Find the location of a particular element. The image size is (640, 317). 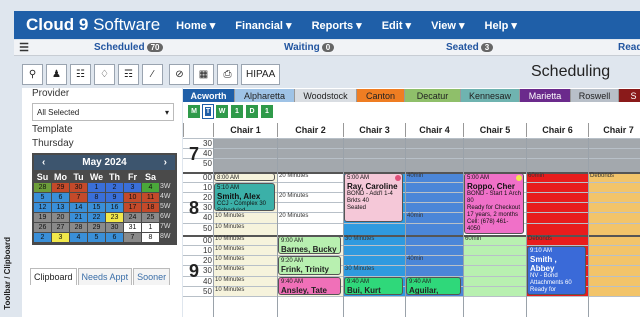

calendar-day: 19 is located at coordinates (42, 217).